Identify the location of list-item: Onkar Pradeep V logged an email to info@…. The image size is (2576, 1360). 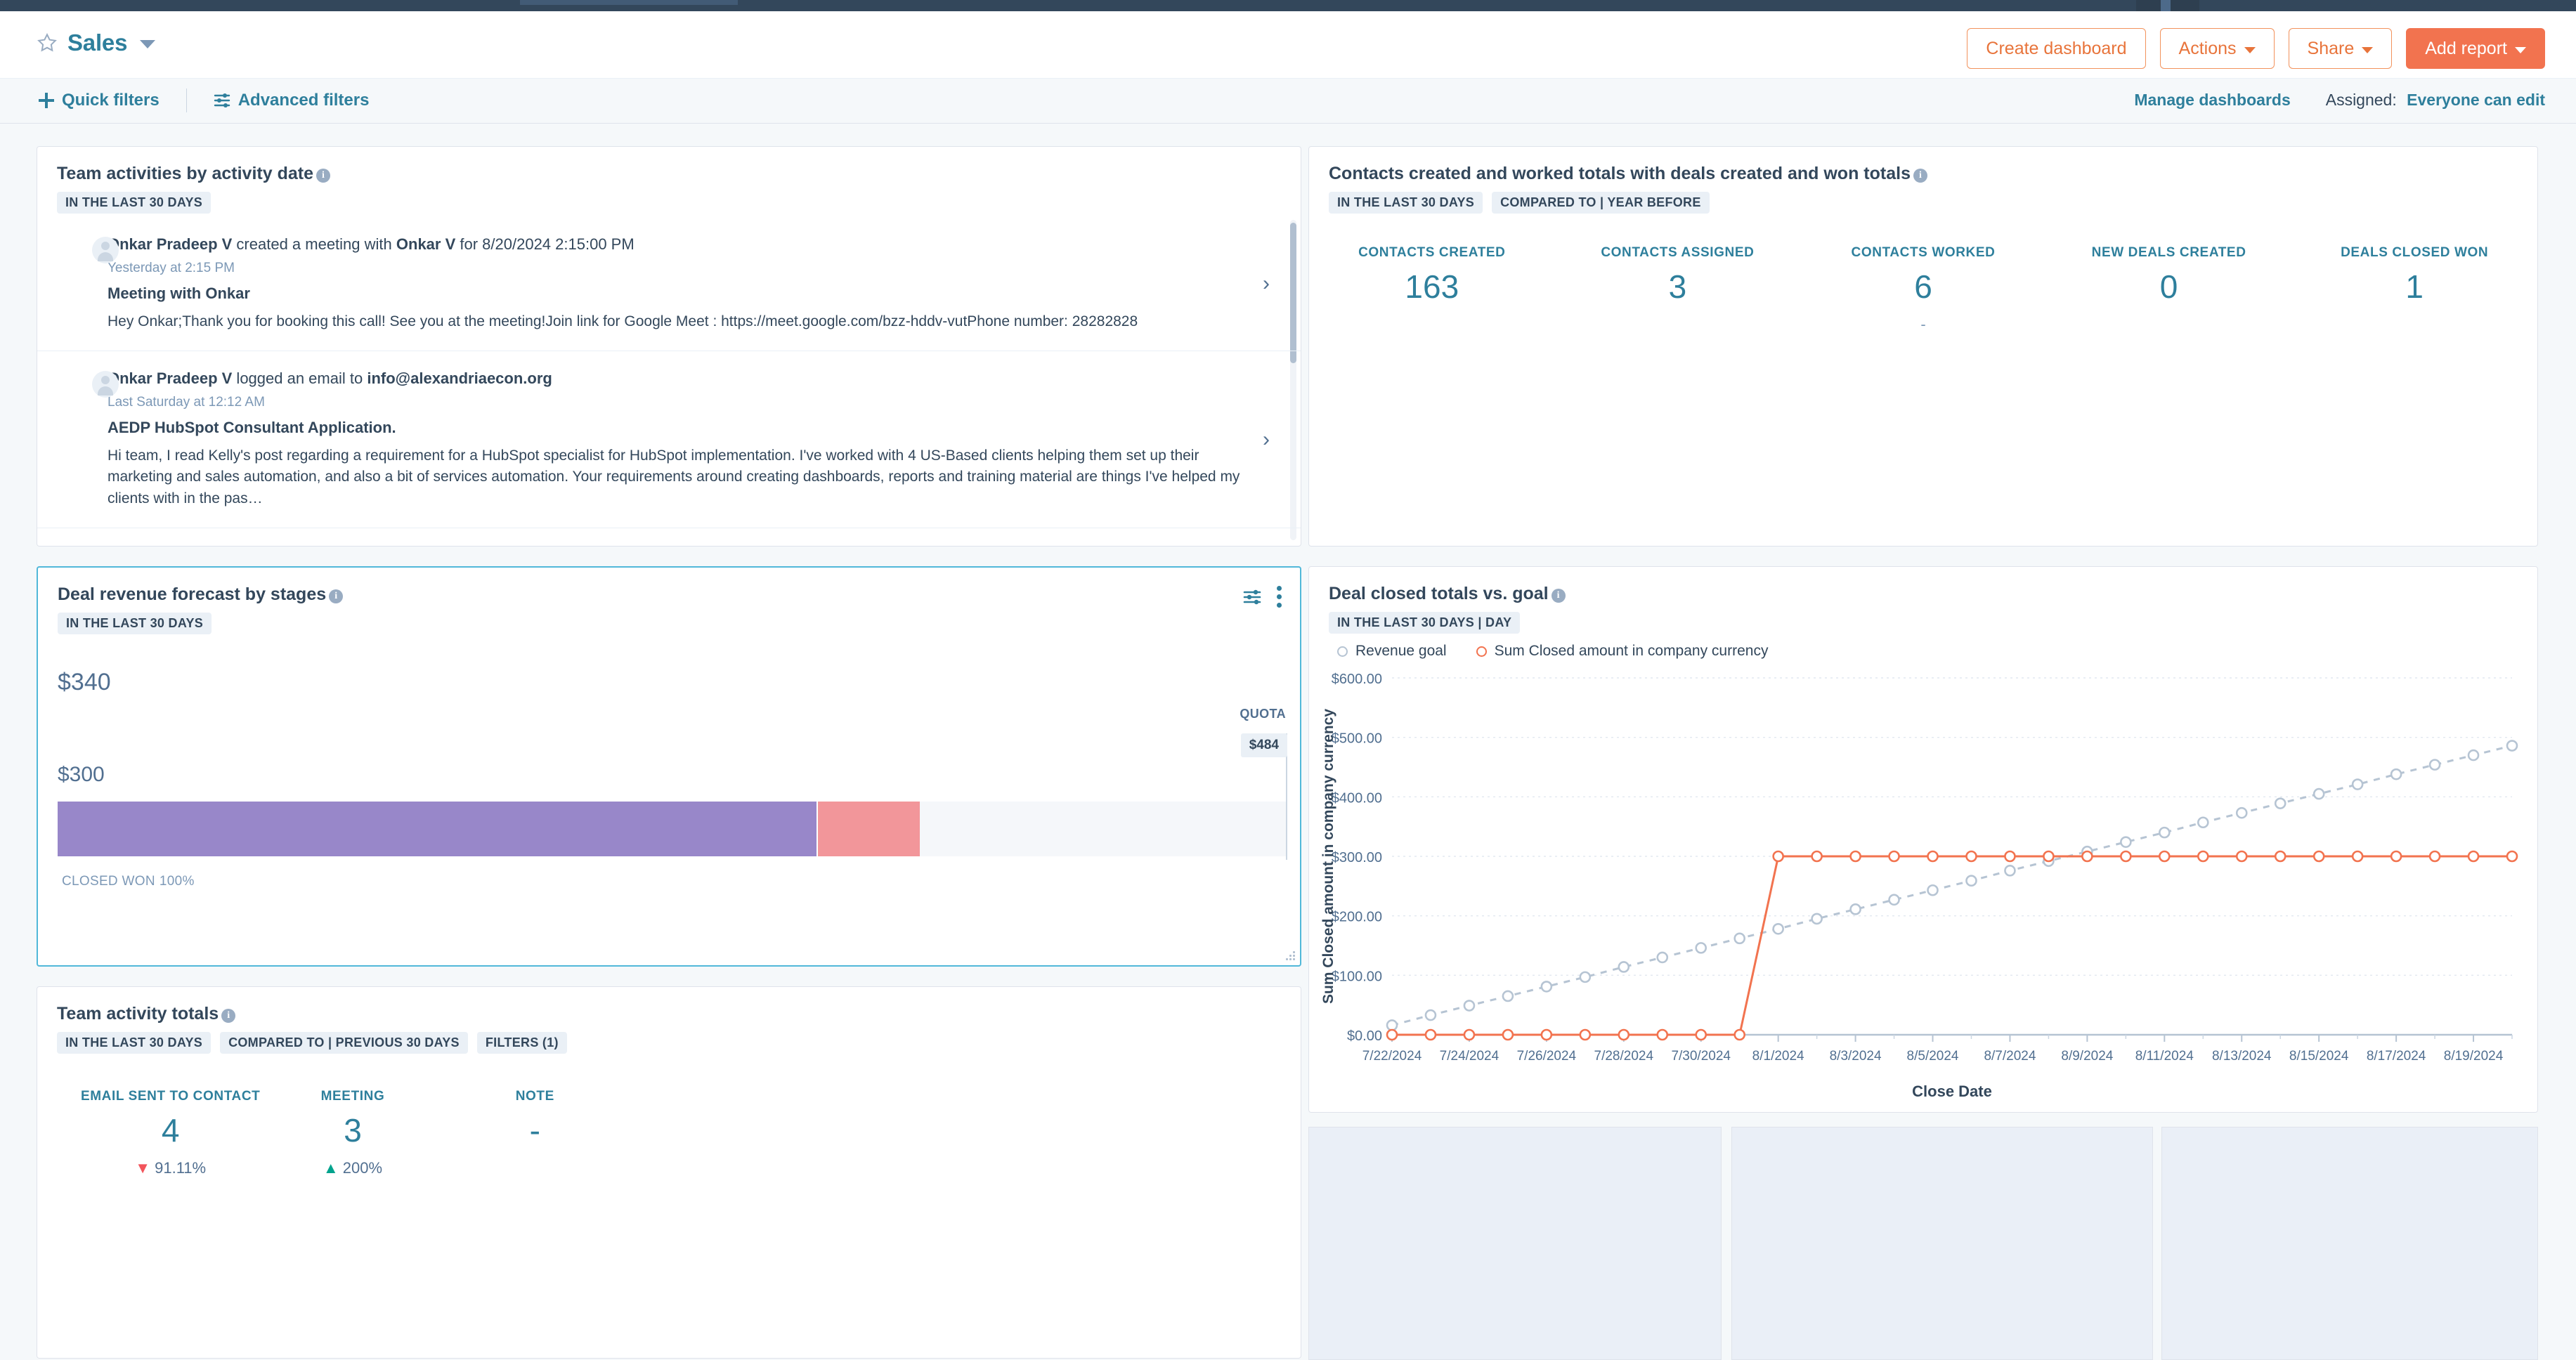
(669, 440).